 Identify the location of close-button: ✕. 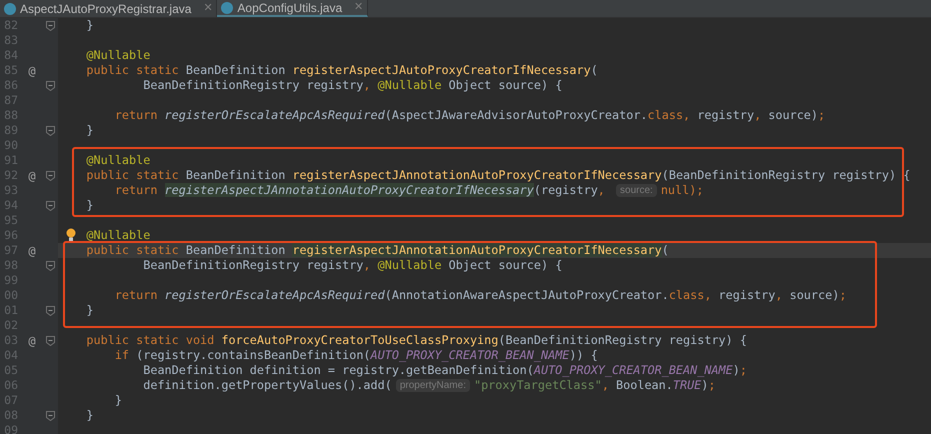
(207, 8).